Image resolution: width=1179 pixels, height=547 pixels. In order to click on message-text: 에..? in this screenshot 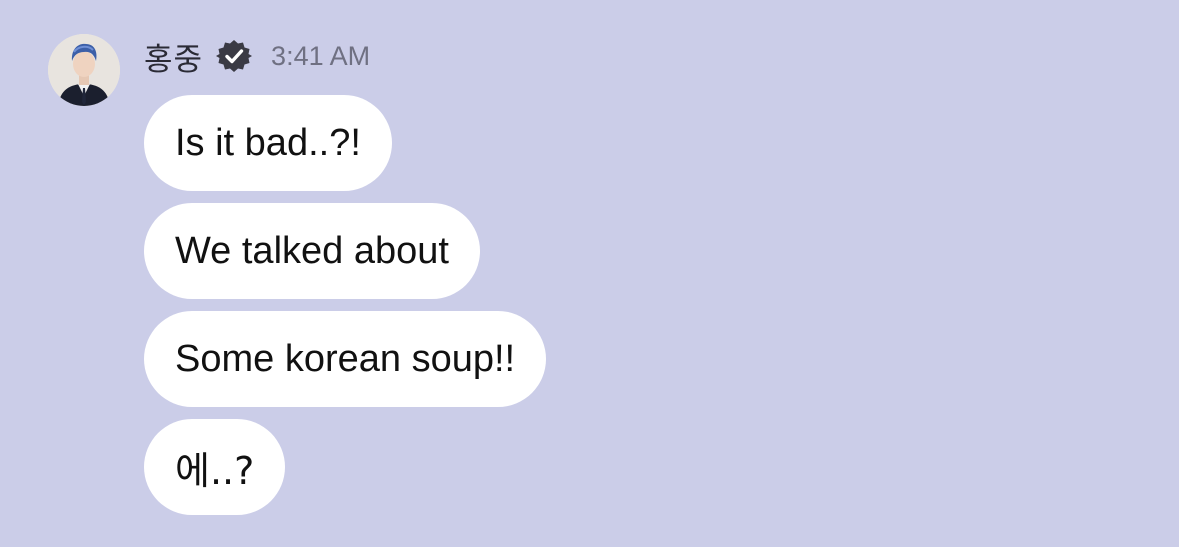, I will do `click(215, 470)`.